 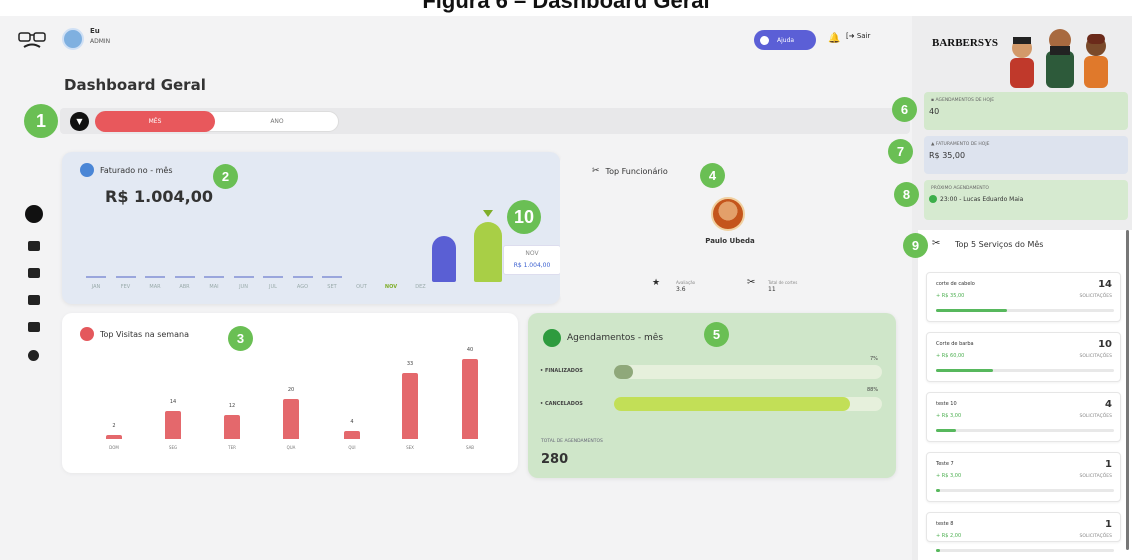 I want to click on service-item: teste 8 + R$ 2,00 1 SOLICITAÇÕES, so click(x=1023, y=532).